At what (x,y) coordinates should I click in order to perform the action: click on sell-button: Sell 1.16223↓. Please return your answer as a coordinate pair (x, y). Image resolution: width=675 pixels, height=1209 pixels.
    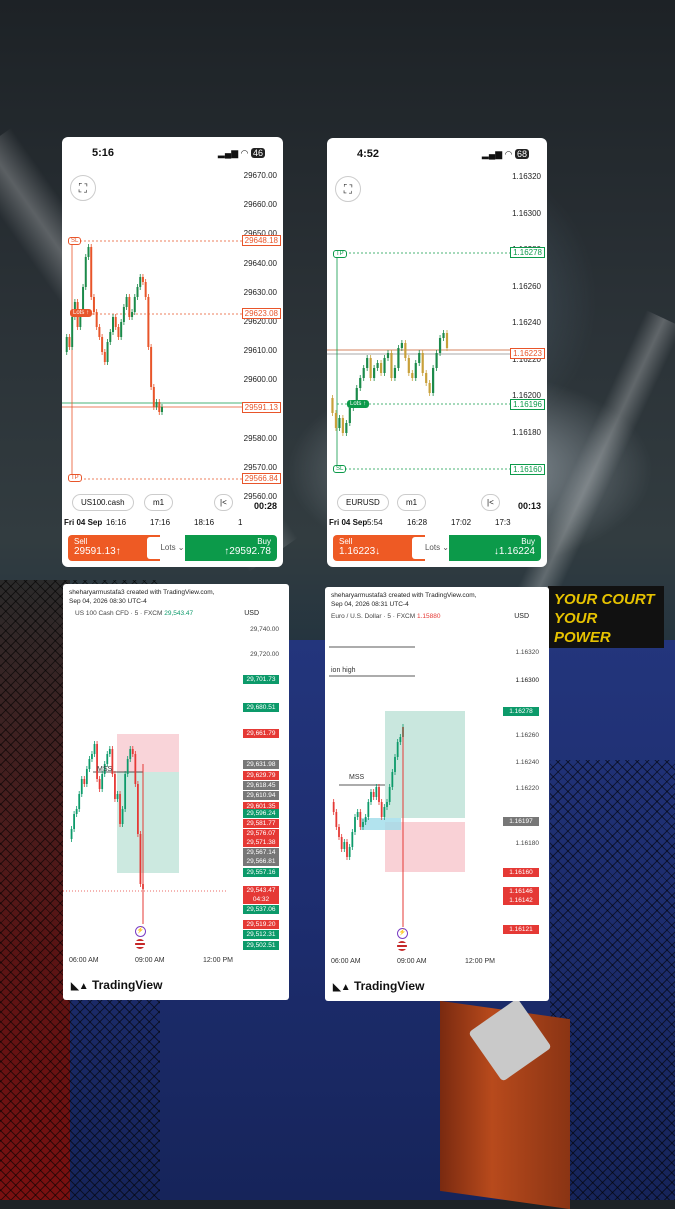
    Looking at the image, I should click on (379, 548).